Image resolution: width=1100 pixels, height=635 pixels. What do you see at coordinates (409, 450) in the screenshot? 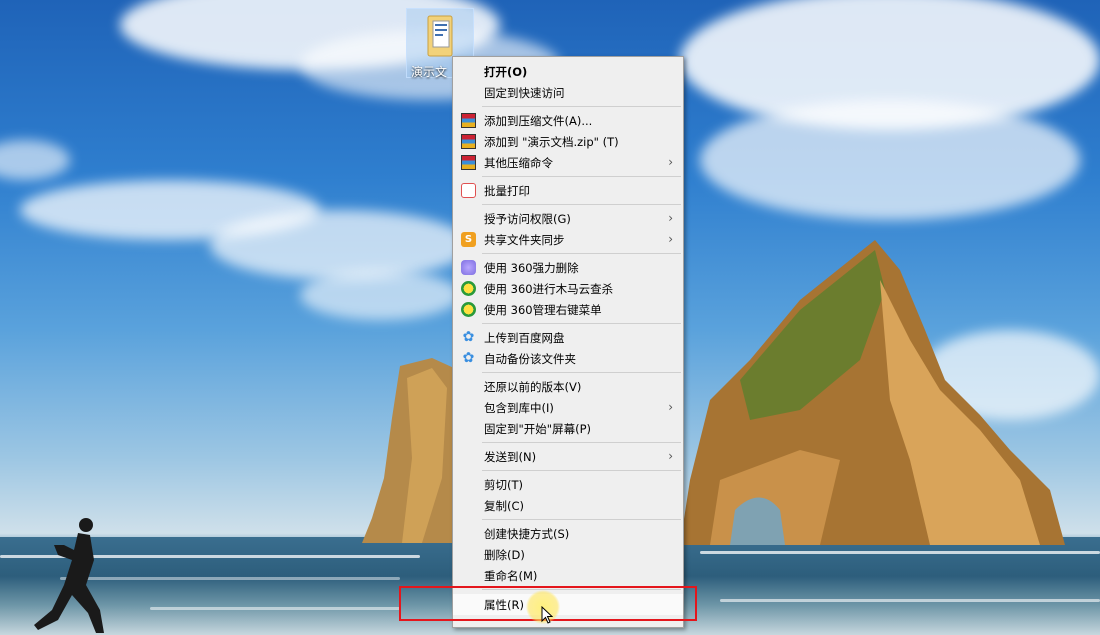
I see `left-rock` at bounding box center [409, 450].